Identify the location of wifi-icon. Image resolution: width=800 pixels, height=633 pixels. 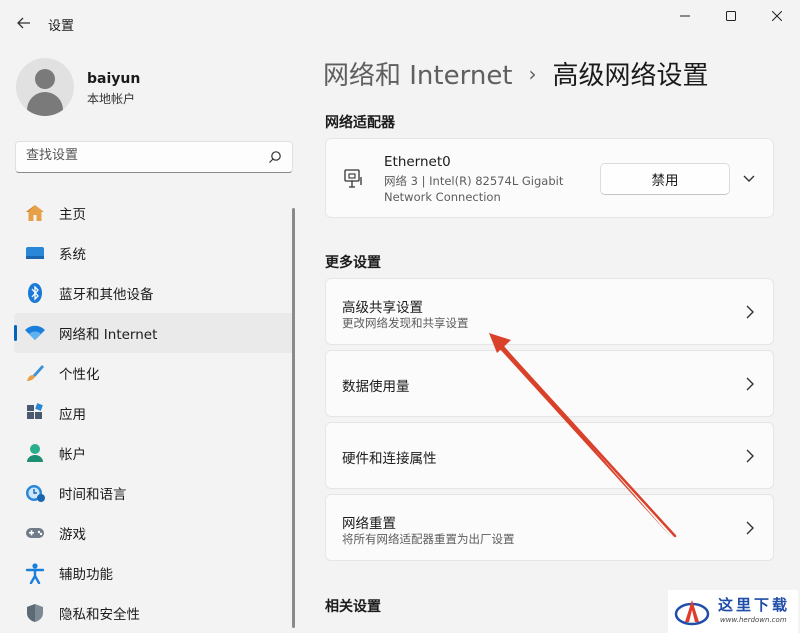
(35, 333).